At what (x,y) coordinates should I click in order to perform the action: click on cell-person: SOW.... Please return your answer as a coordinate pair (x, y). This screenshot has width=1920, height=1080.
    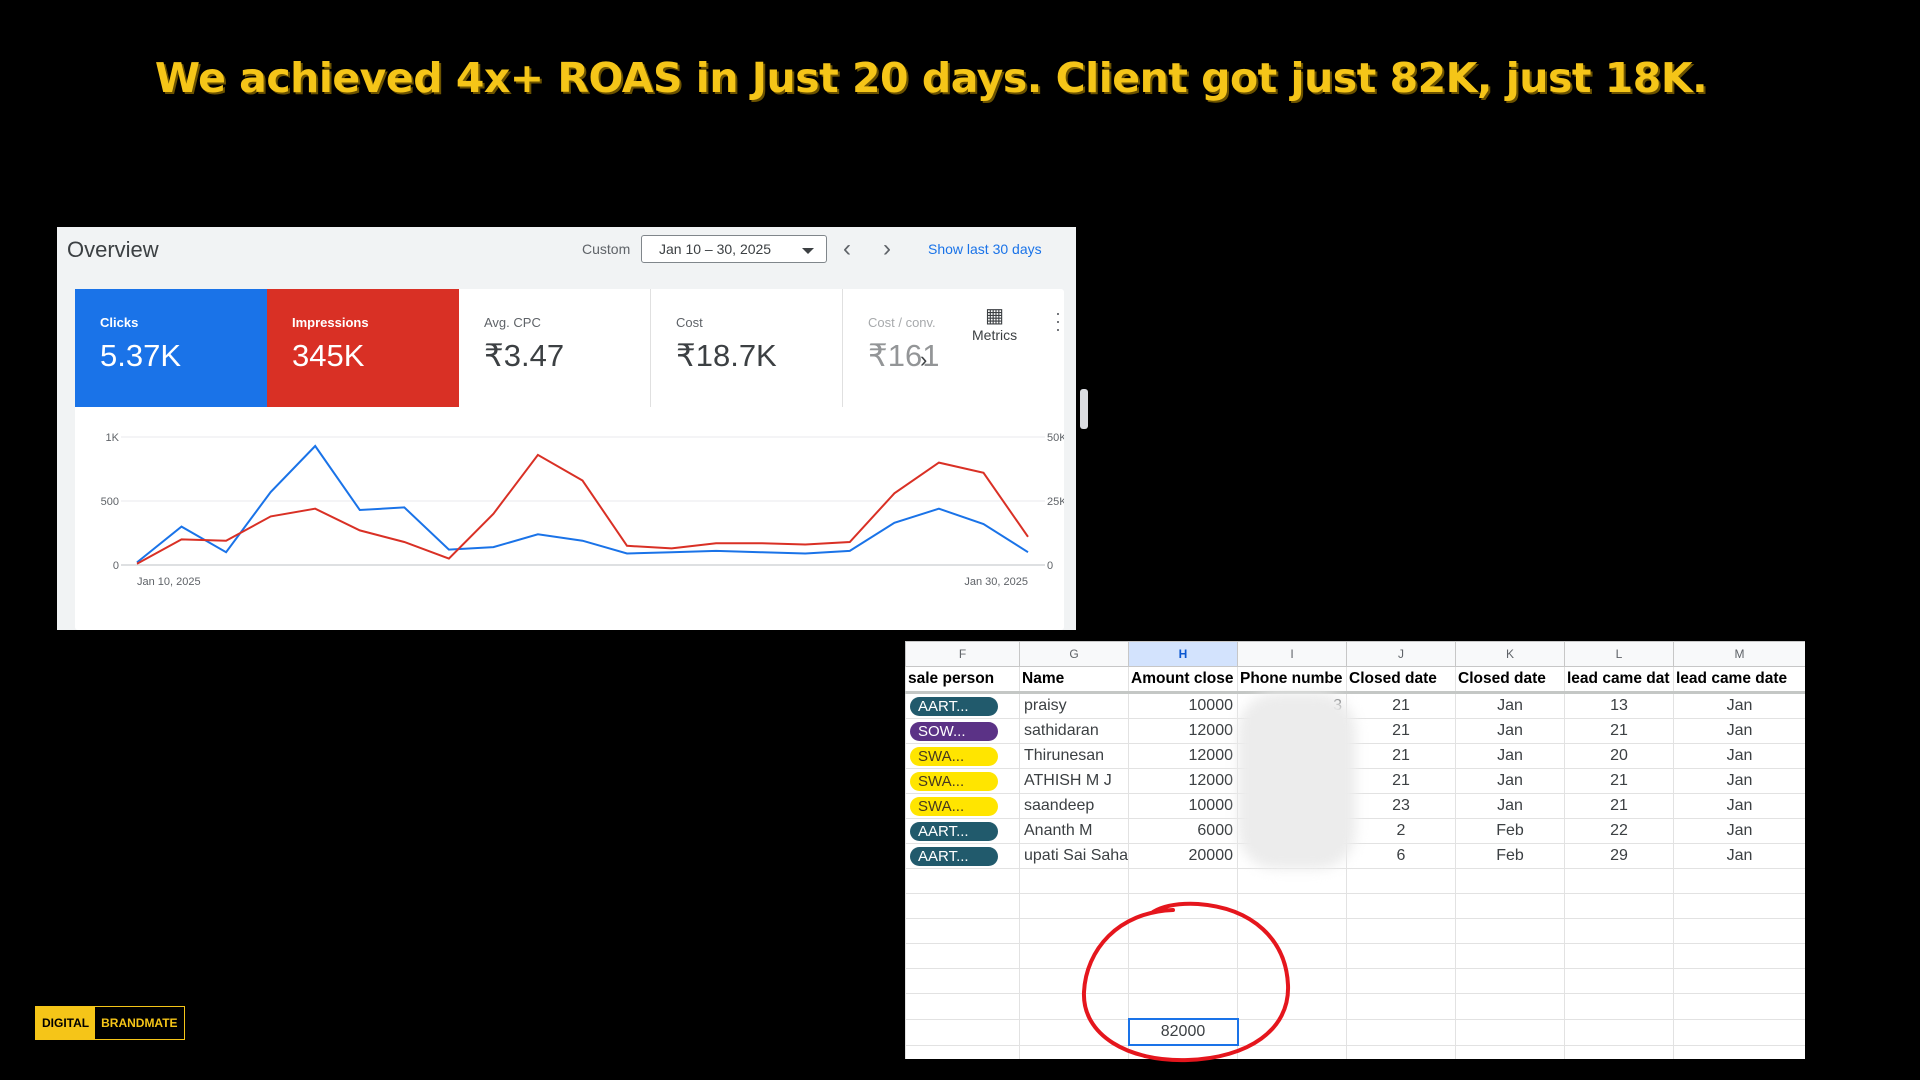
    Looking at the image, I should click on (962, 731).